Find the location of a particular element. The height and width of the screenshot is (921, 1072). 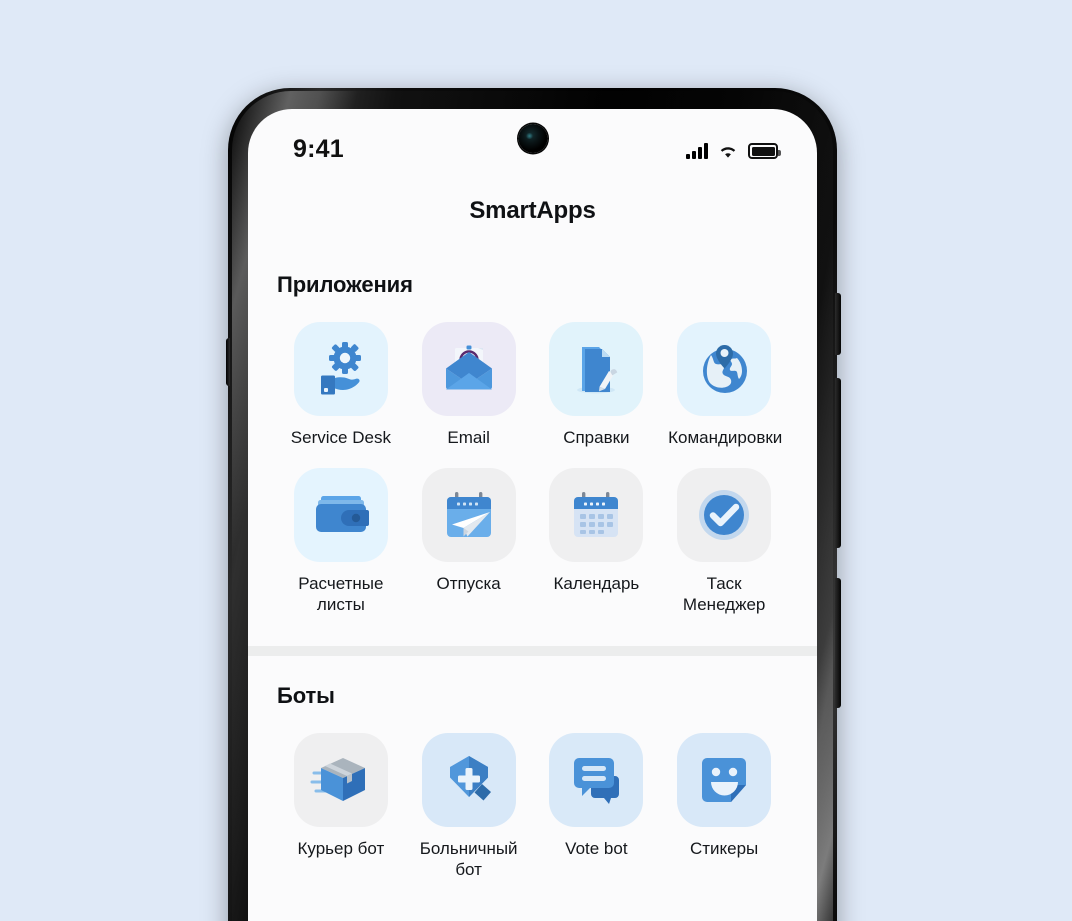

app-tile-spravki is located at coordinates (596, 369).